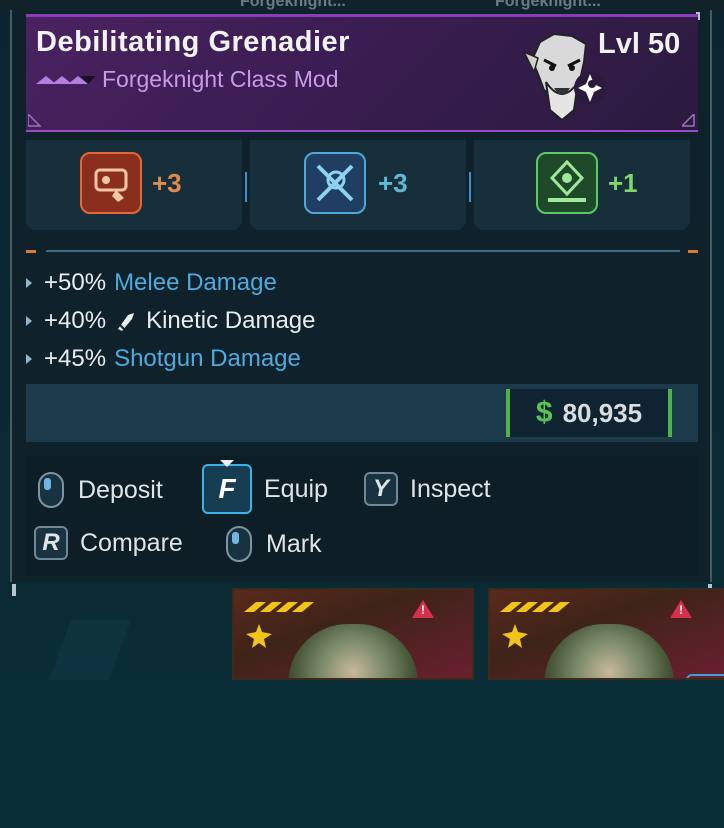 Image resolution: width=724 pixels, height=828 pixels. What do you see at coordinates (294, 543) in the screenshot?
I see `action-label: Mark` at bounding box center [294, 543].